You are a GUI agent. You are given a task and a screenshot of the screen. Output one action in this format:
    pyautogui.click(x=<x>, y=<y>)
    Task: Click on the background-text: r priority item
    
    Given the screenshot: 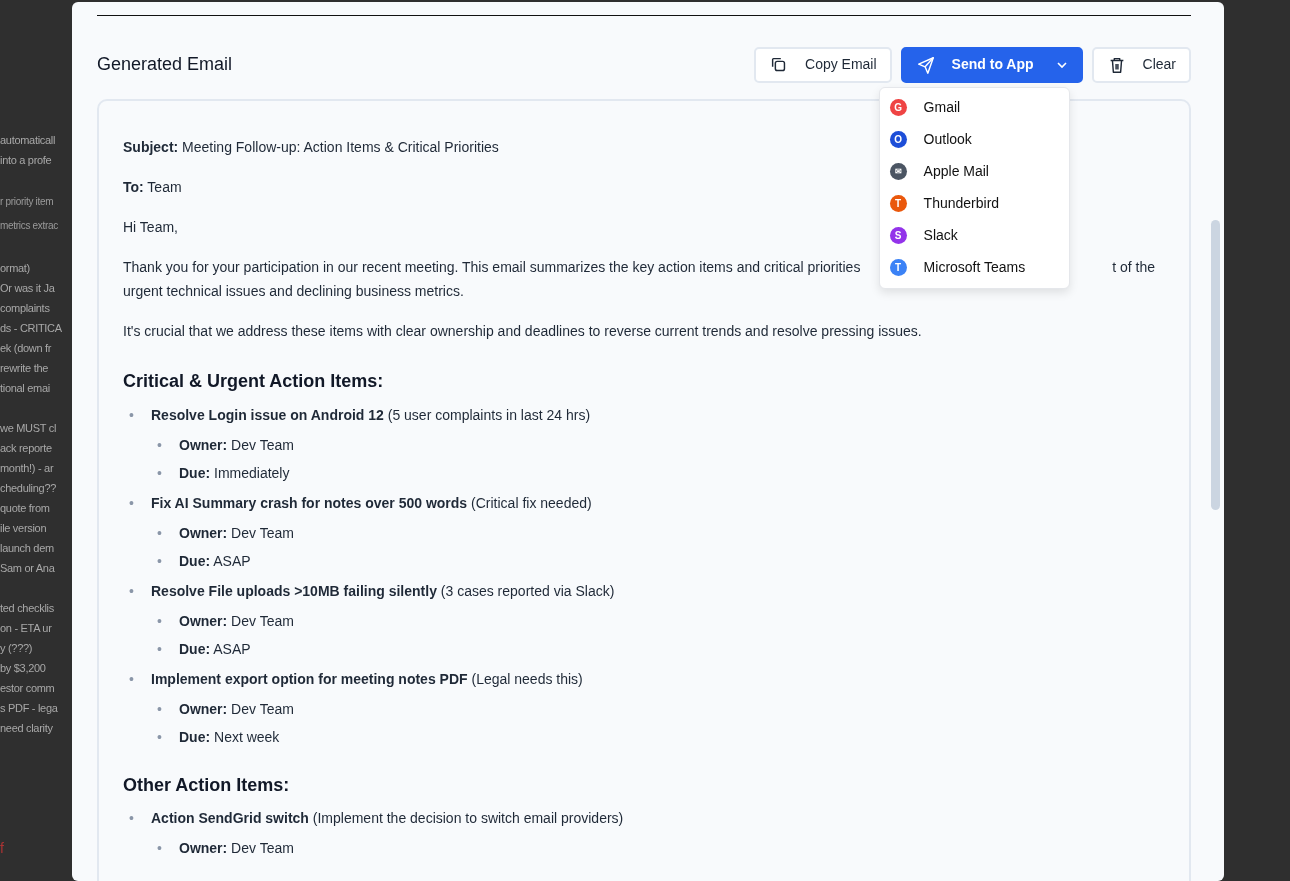 What is the action you would take?
    pyautogui.click(x=27, y=201)
    